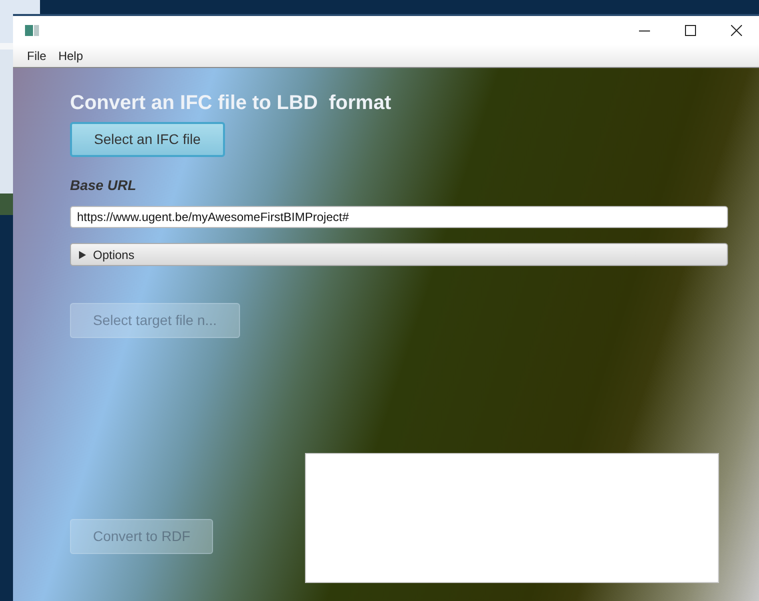  I want to click on select-file-button: Select an IFC file, so click(147, 139).